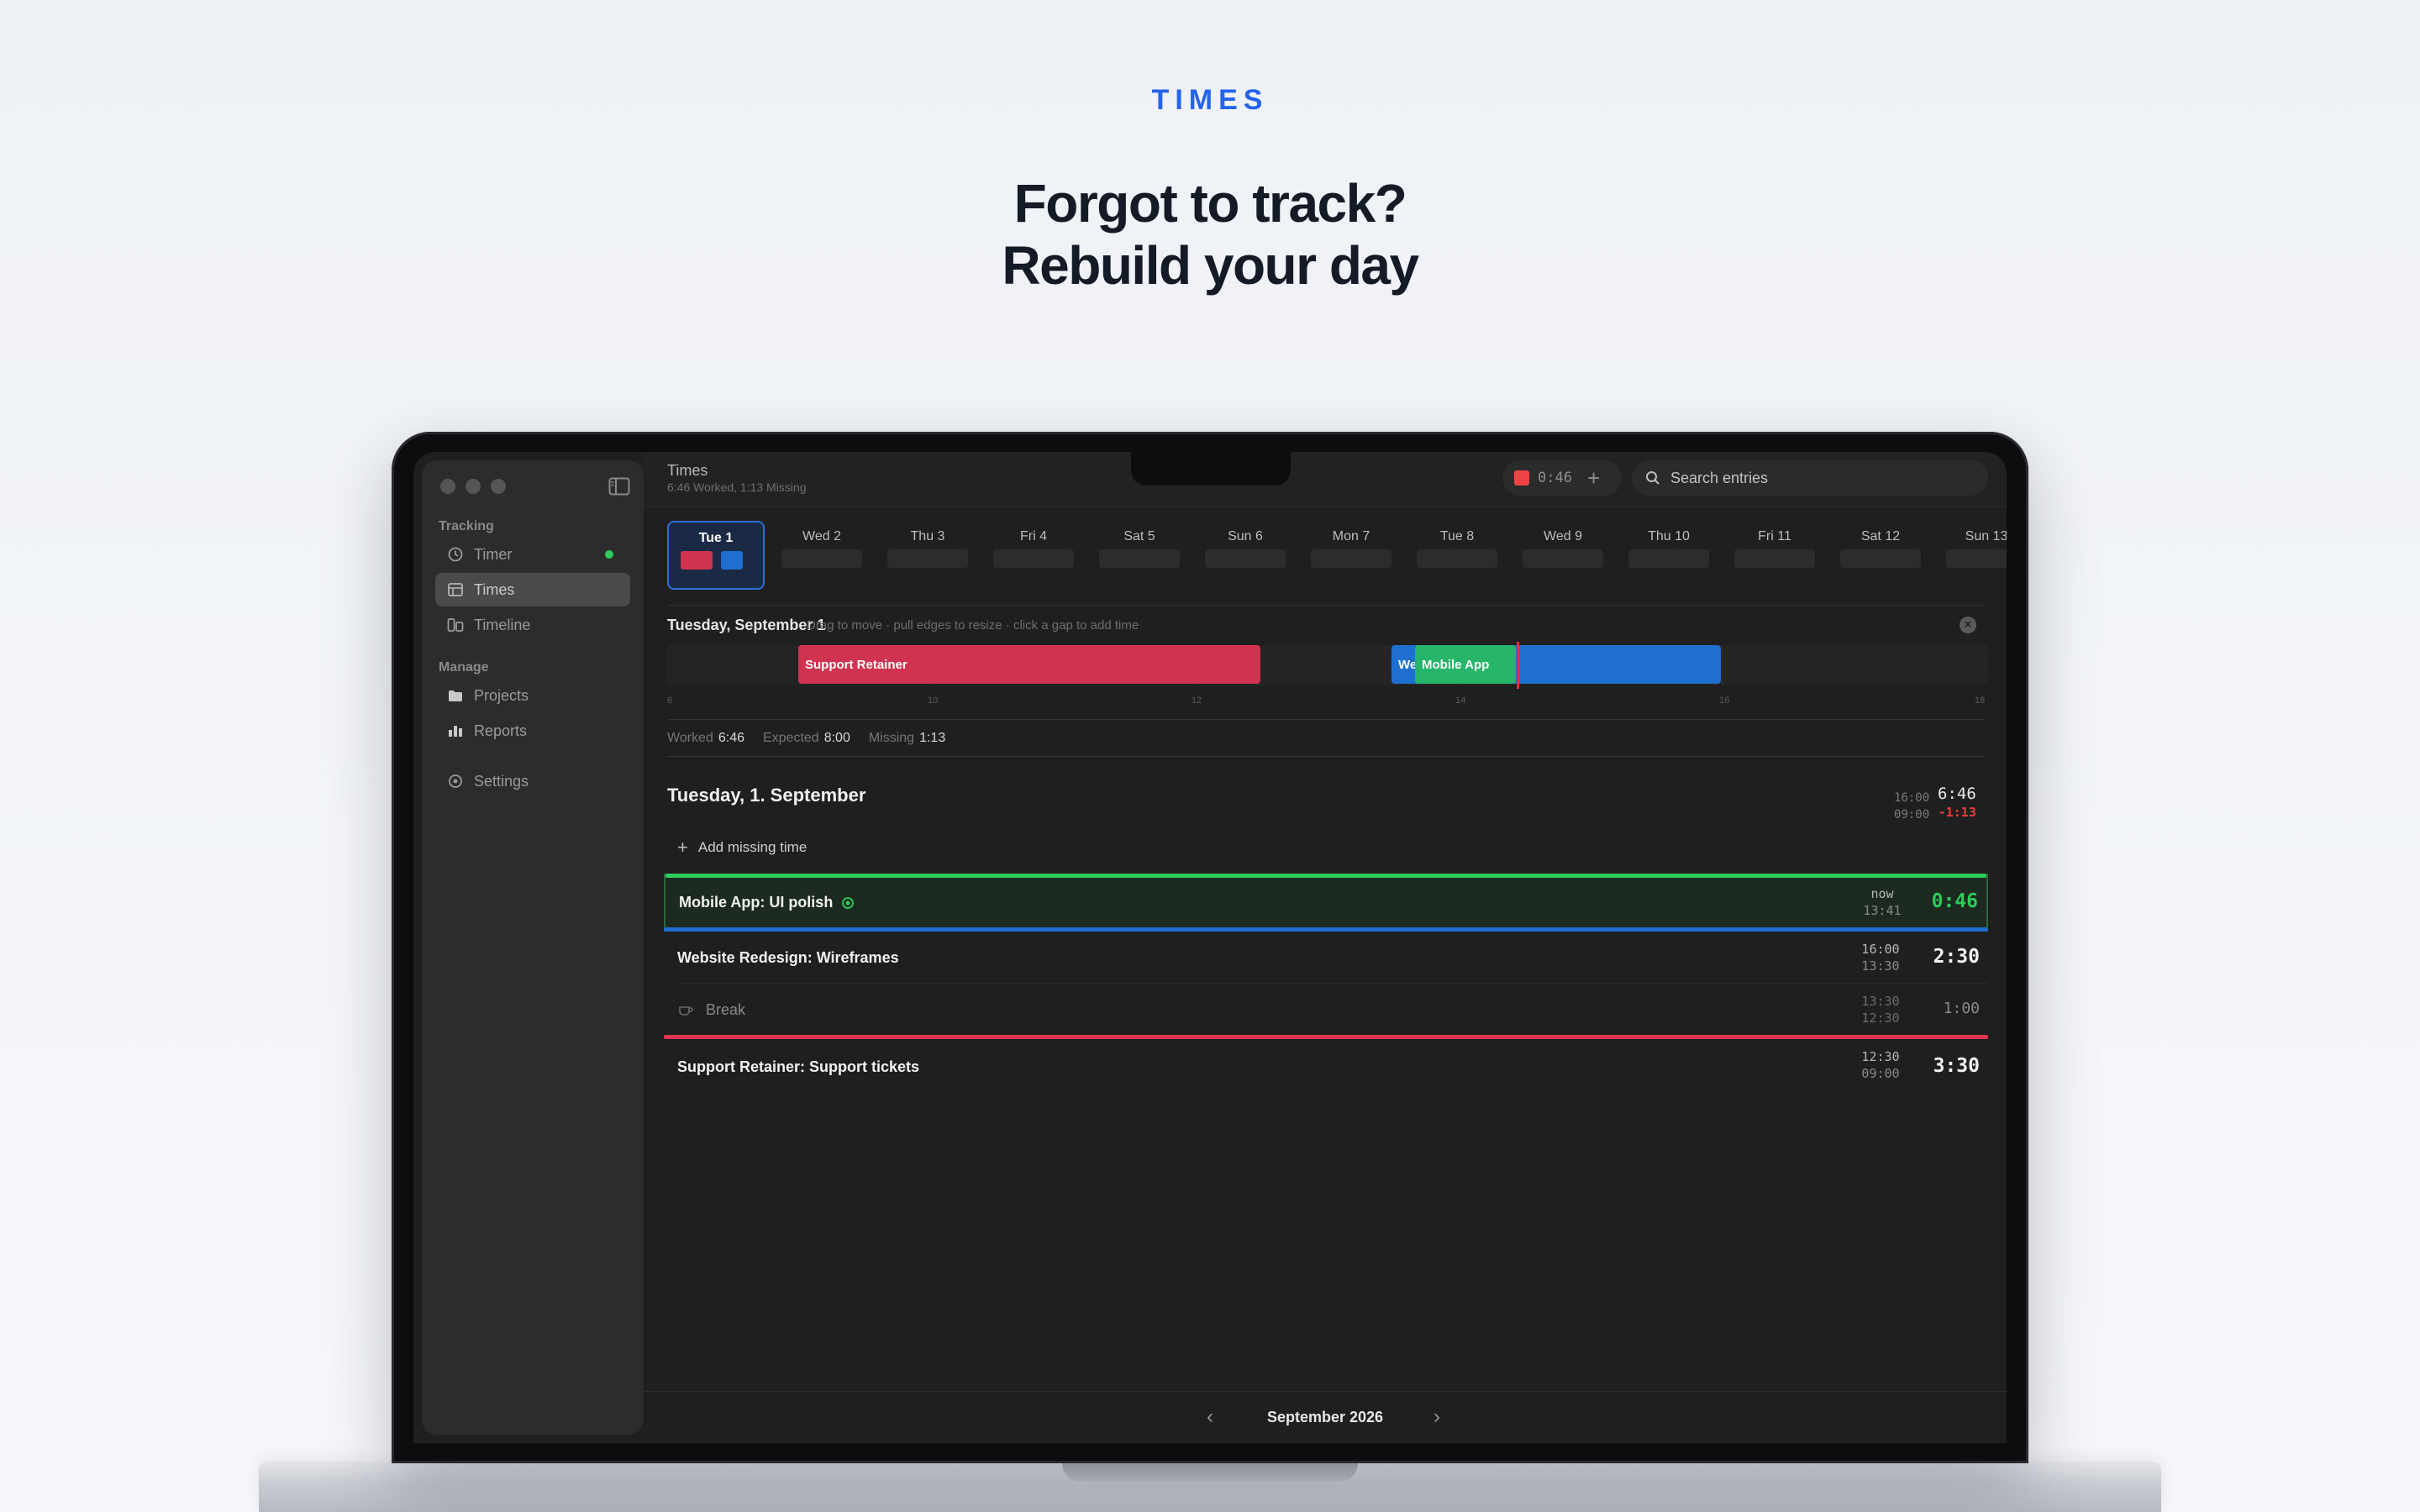 The width and height of the screenshot is (2420, 1512). What do you see at coordinates (501, 730) in the screenshot?
I see `sidebar-item-label: Reports` at bounding box center [501, 730].